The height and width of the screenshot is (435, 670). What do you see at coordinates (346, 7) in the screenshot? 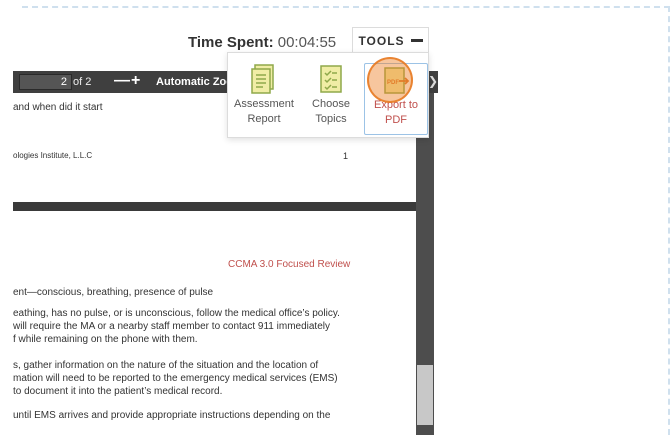
I see `dashed-border-top` at bounding box center [346, 7].